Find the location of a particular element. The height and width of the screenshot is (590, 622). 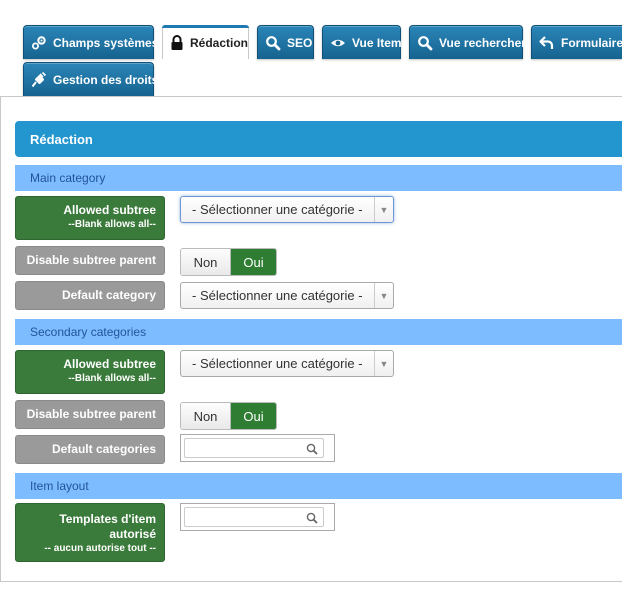

tab-gestion-des-droits: Gestion des droits is located at coordinates (90, 79).